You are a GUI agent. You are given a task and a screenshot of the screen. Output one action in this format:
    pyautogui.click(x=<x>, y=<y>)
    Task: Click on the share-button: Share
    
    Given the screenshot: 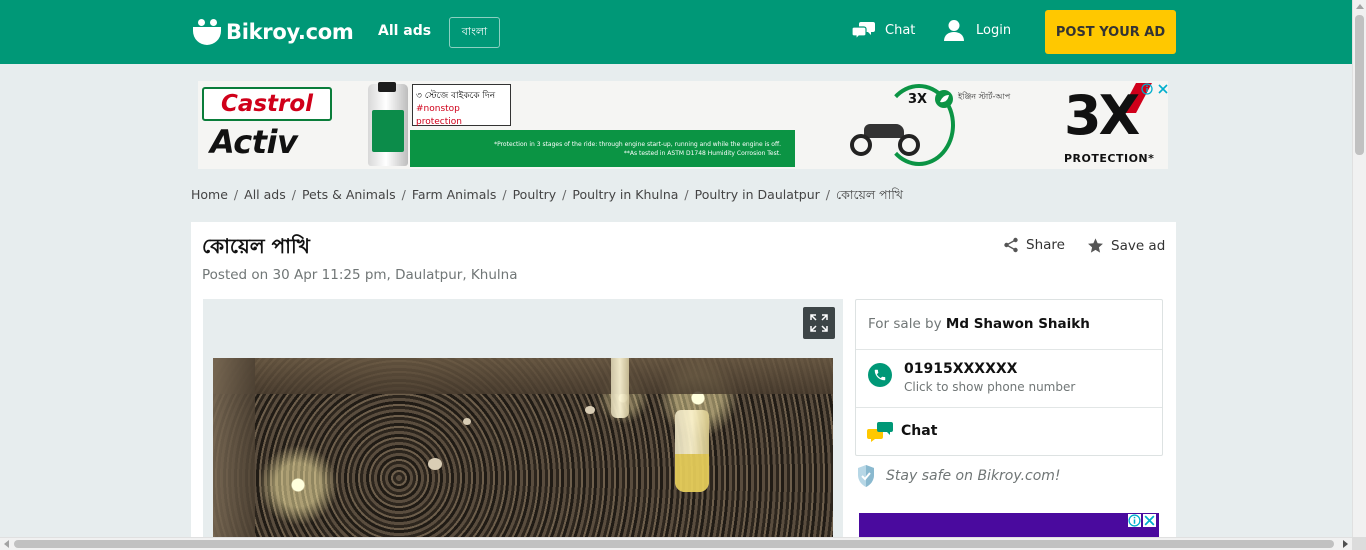 What is the action you would take?
    pyautogui.click(x=1034, y=245)
    